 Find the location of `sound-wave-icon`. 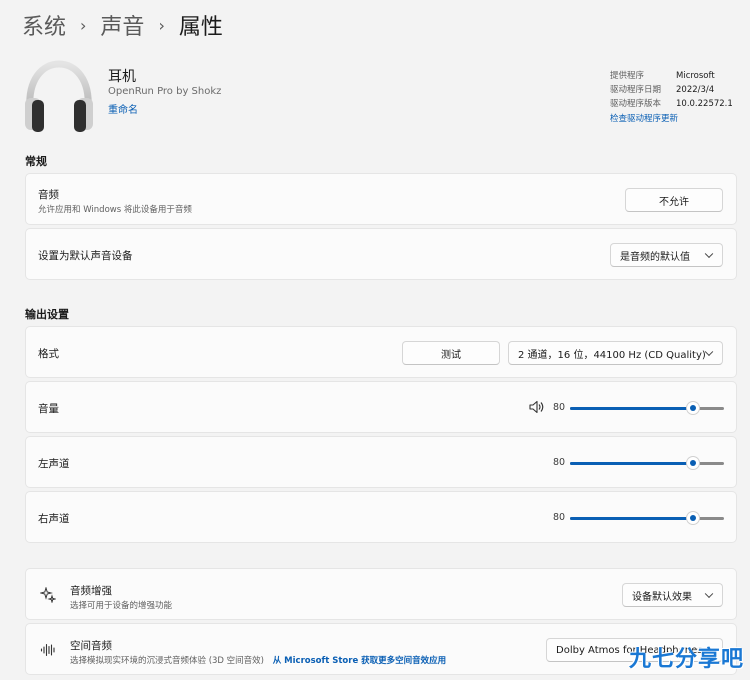

sound-wave-icon is located at coordinates (47, 650).